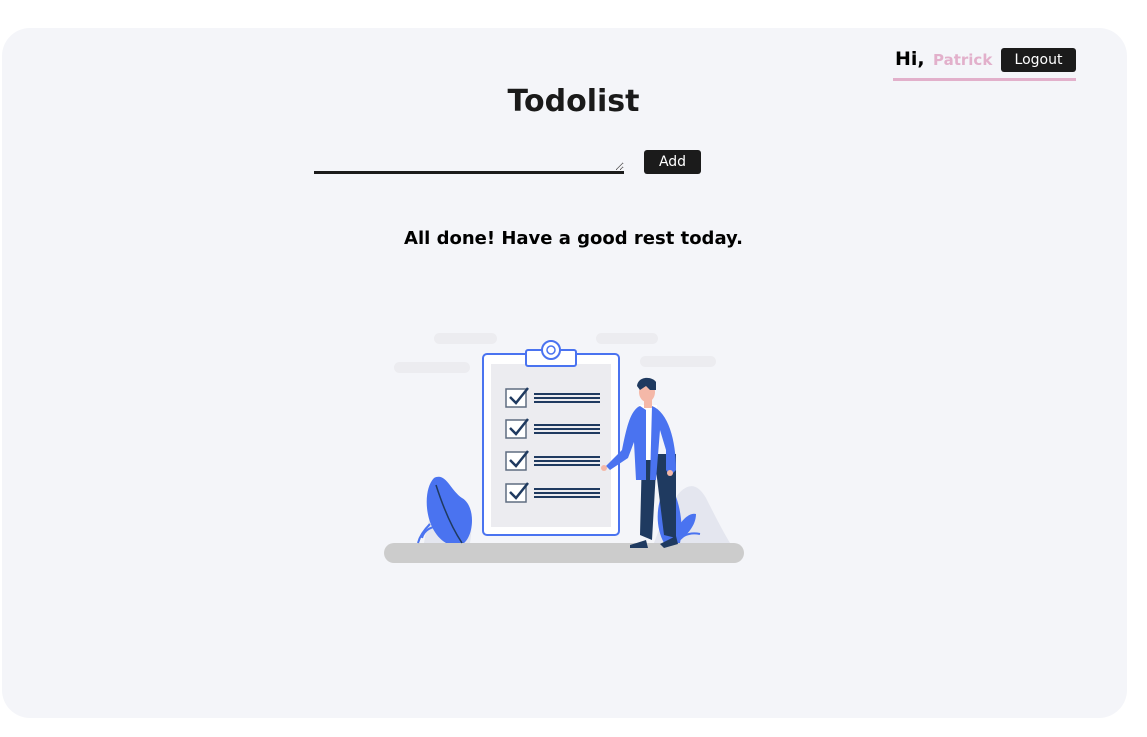 The image size is (1147, 737). What do you see at coordinates (573, 238) in the screenshot?
I see `empty-state-message: All done! Have a good rest today.` at bounding box center [573, 238].